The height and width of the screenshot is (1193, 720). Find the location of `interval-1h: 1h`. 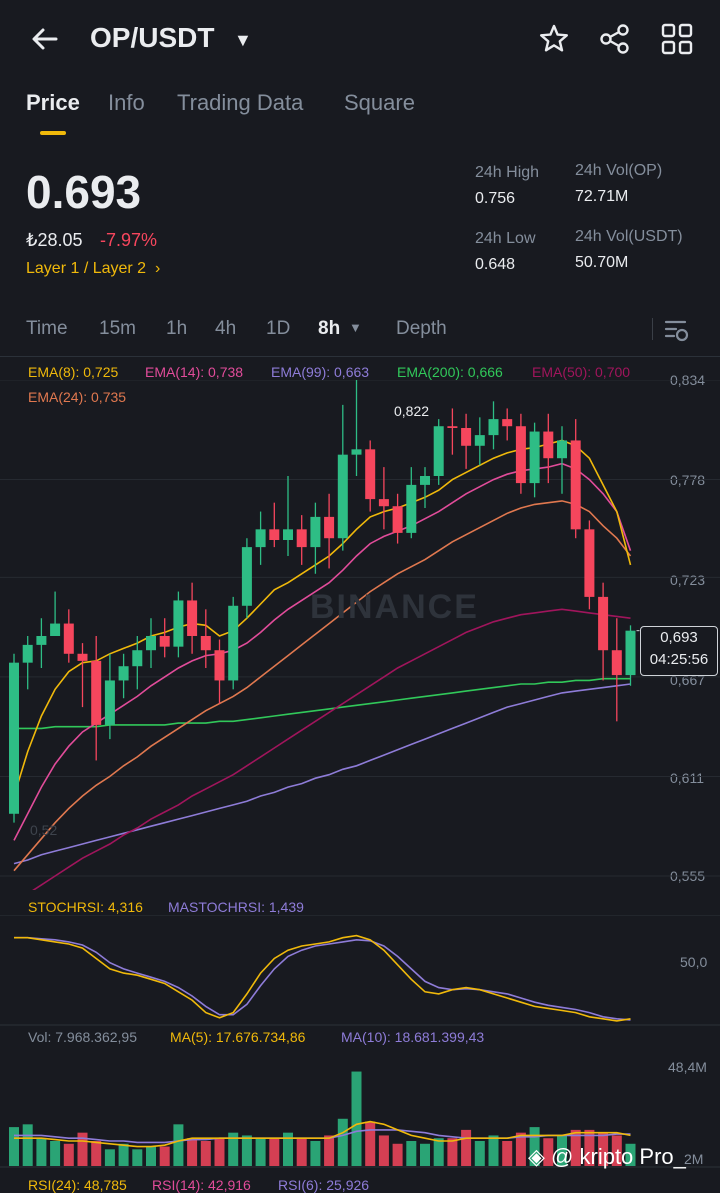

interval-1h: 1h is located at coordinates (176, 329).